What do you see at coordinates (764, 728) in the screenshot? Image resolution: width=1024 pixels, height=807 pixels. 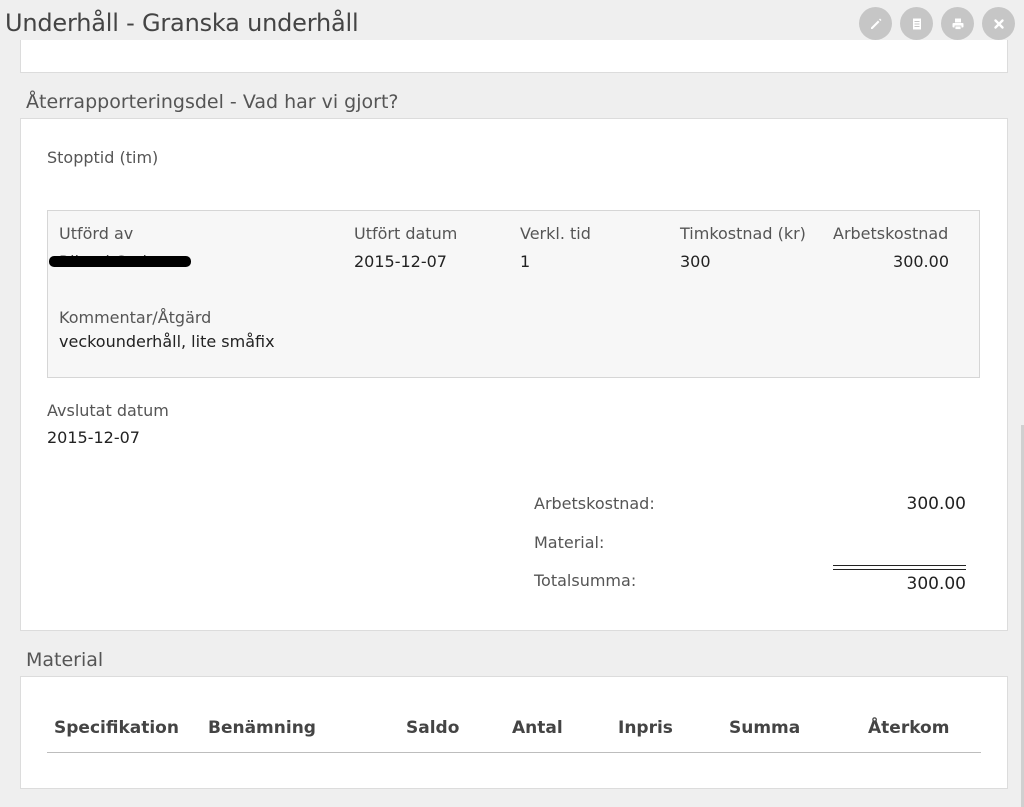 I see `column-header-sum: Summa` at bounding box center [764, 728].